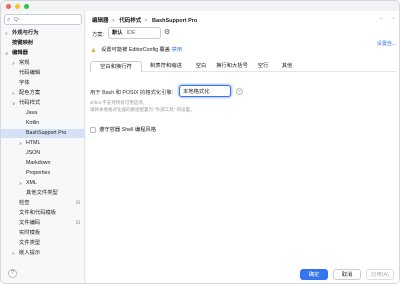 The height and width of the screenshot is (284, 400). What do you see at coordinates (33, 153) in the screenshot?
I see `sidebar-item-label: JSON` at bounding box center [33, 153].